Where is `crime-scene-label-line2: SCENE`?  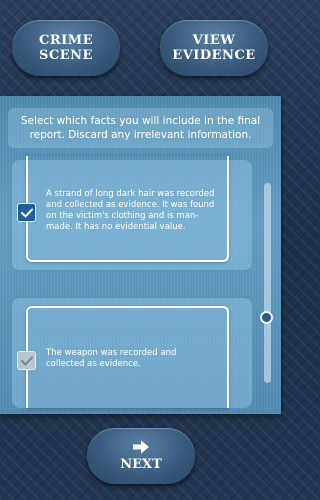
crime-scene-label-line2: SCENE is located at coordinates (66, 55).